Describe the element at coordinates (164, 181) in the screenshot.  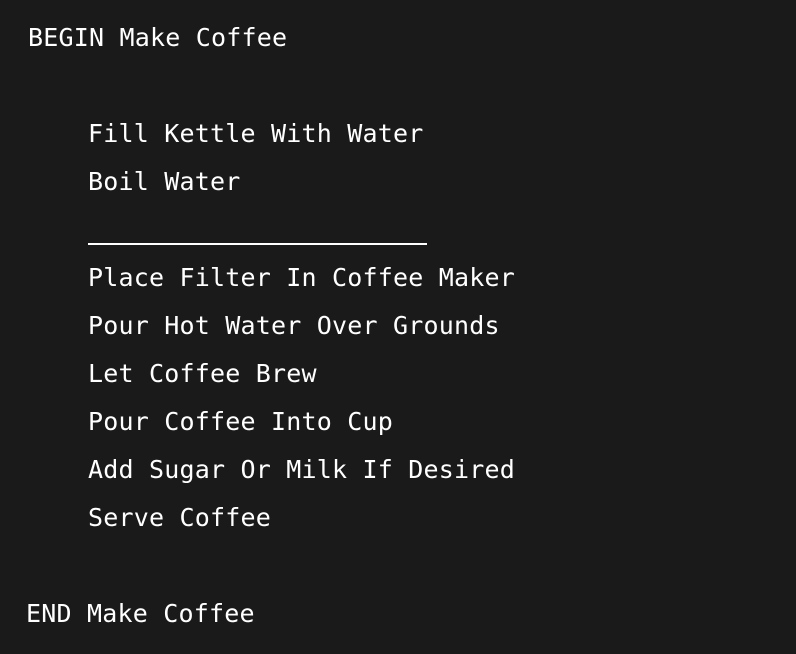
I see `step-boil-water: Boil Water` at that location.